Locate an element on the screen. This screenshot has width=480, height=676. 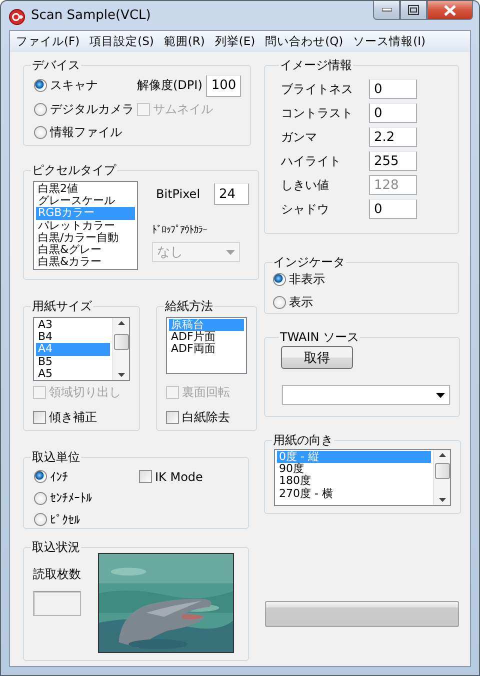
list-item: A5 is located at coordinates (73, 374).